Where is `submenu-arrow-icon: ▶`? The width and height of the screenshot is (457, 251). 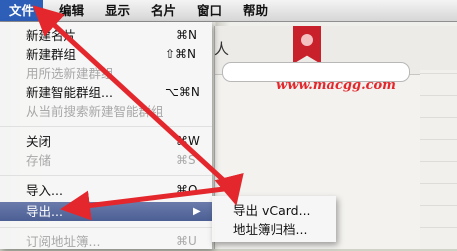 submenu-arrow-icon: ▶ is located at coordinates (197, 211).